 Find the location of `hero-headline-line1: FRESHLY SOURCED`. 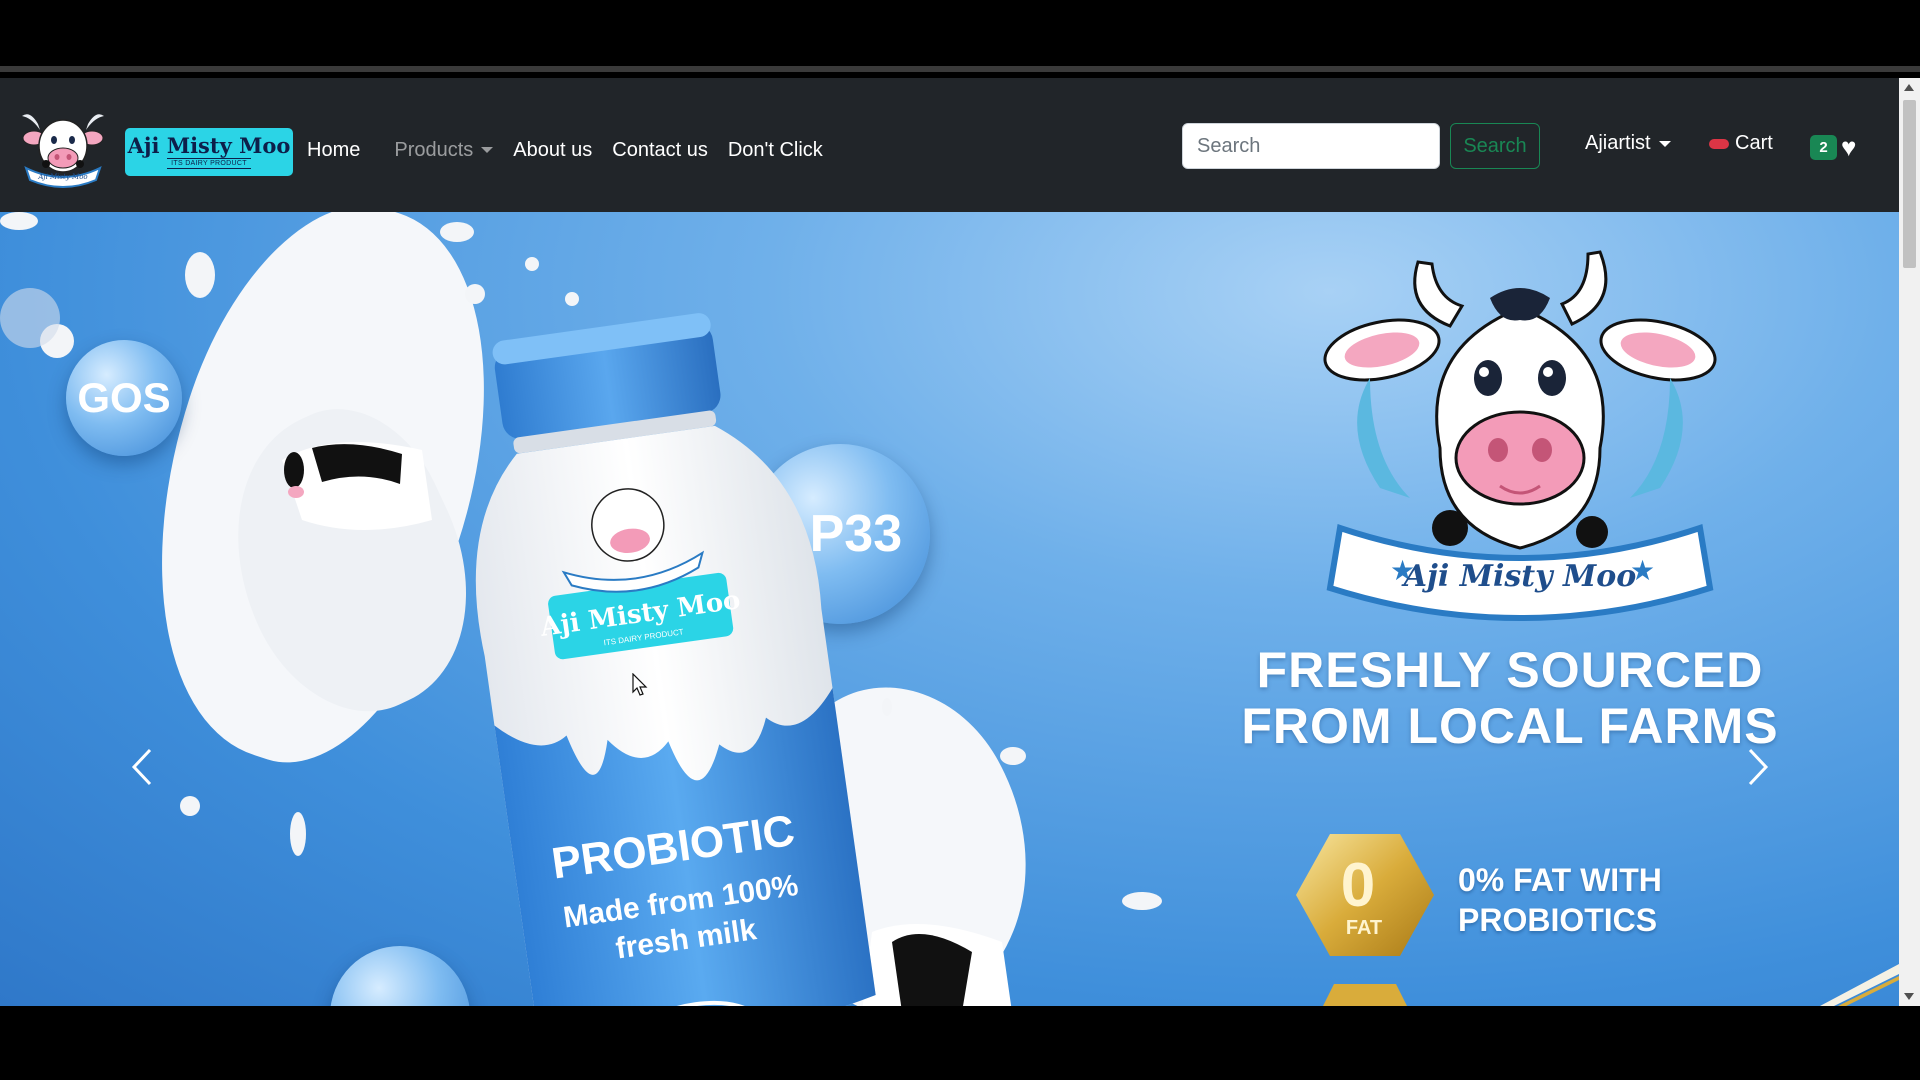

hero-headline-line1: FRESHLY SOURCED is located at coordinates (1510, 670).